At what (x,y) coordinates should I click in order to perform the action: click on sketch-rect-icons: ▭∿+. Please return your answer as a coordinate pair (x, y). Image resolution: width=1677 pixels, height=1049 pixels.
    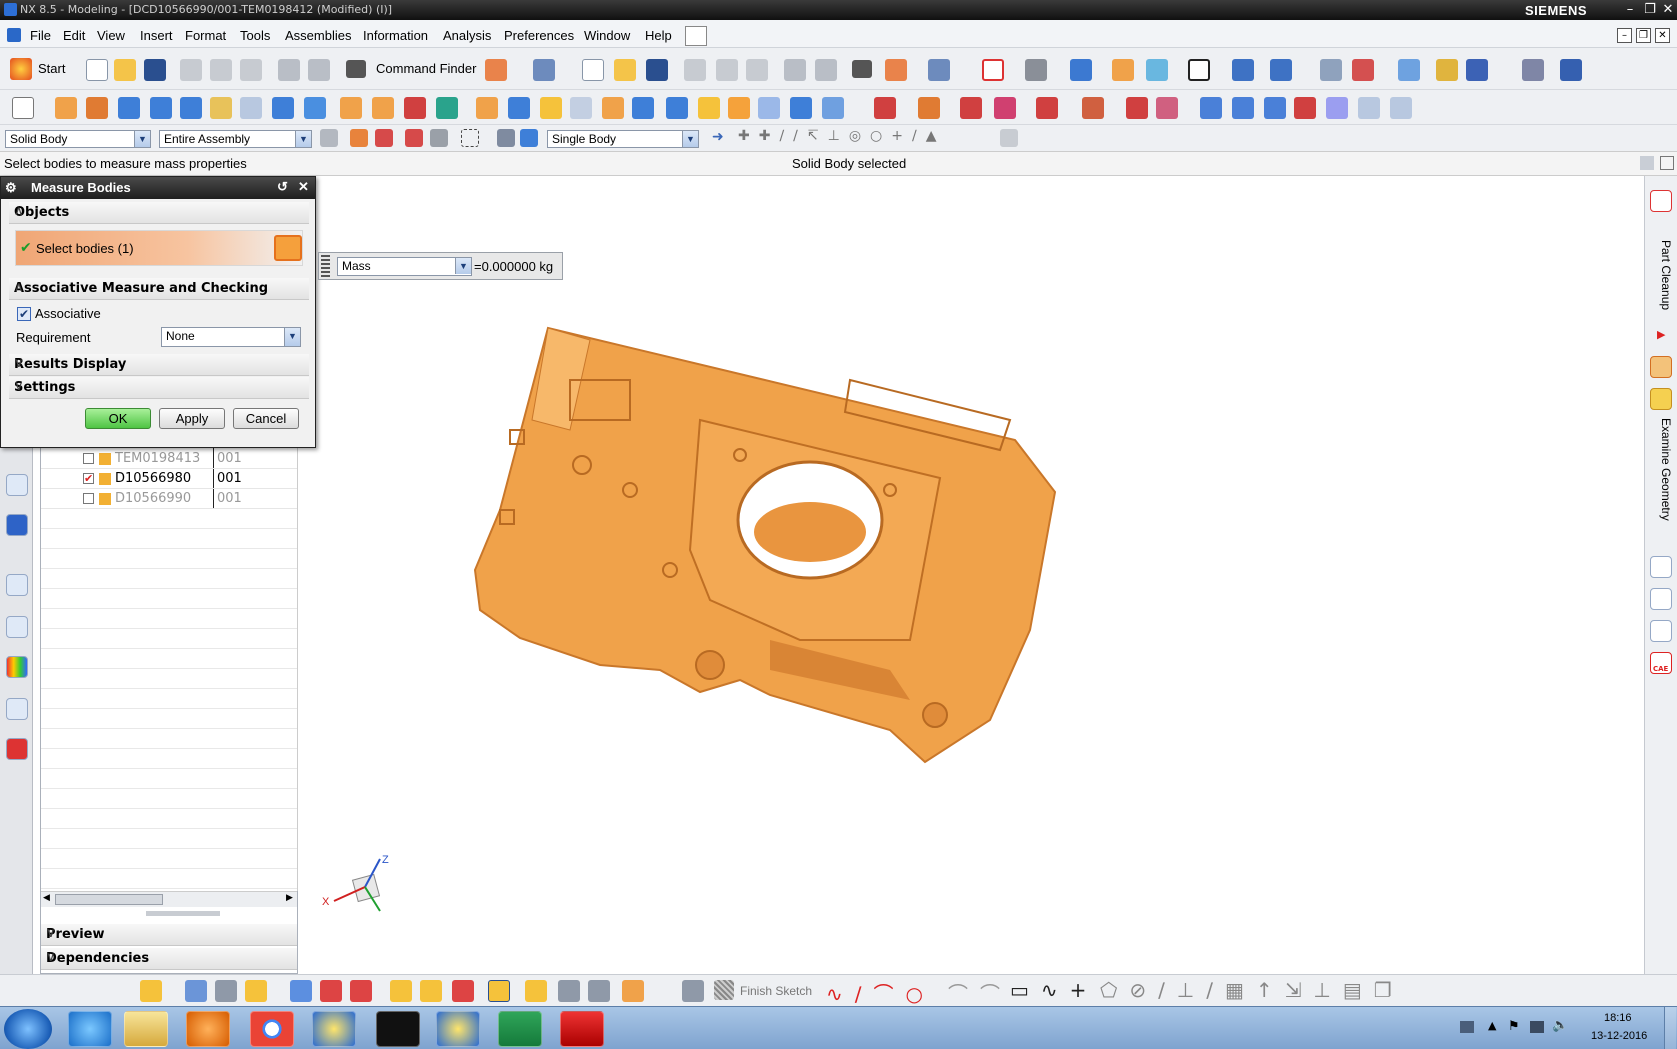
    Looking at the image, I should click on (1054, 990).